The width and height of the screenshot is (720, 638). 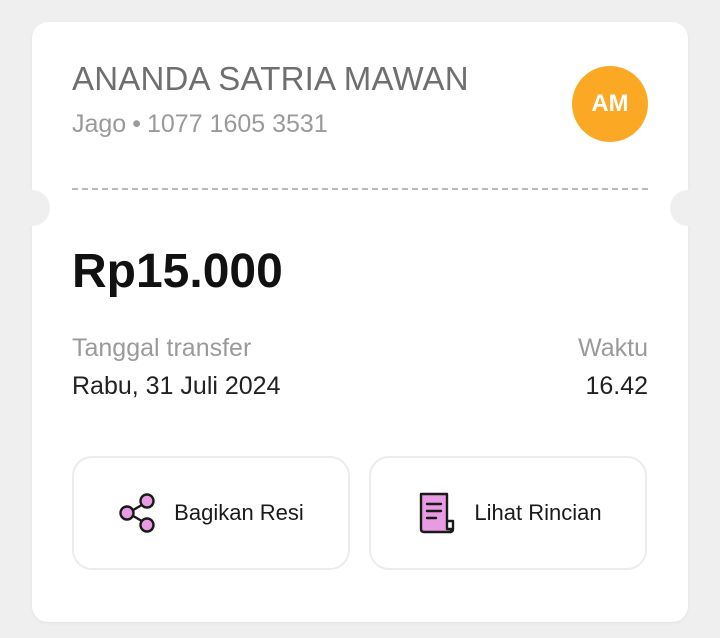 What do you see at coordinates (176, 386) in the screenshot?
I see `transfer-date-value: Rabu, 31 Juli 2024` at bounding box center [176, 386].